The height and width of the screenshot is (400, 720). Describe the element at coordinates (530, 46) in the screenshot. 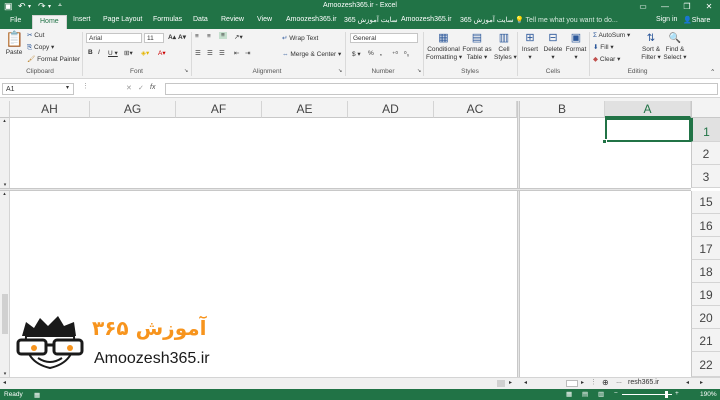

I see `insert-cells-button: ⊞ Insert ▾` at that location.